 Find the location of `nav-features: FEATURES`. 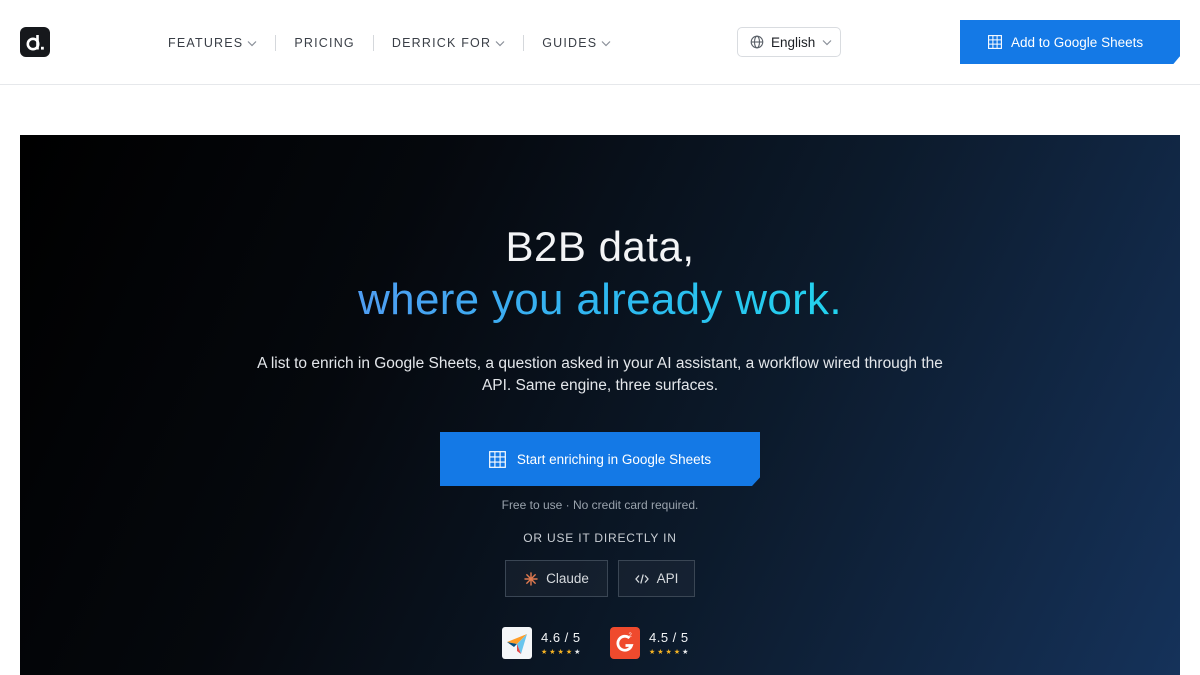

nav-features: FEATURES is located at coordinates (212, 43).